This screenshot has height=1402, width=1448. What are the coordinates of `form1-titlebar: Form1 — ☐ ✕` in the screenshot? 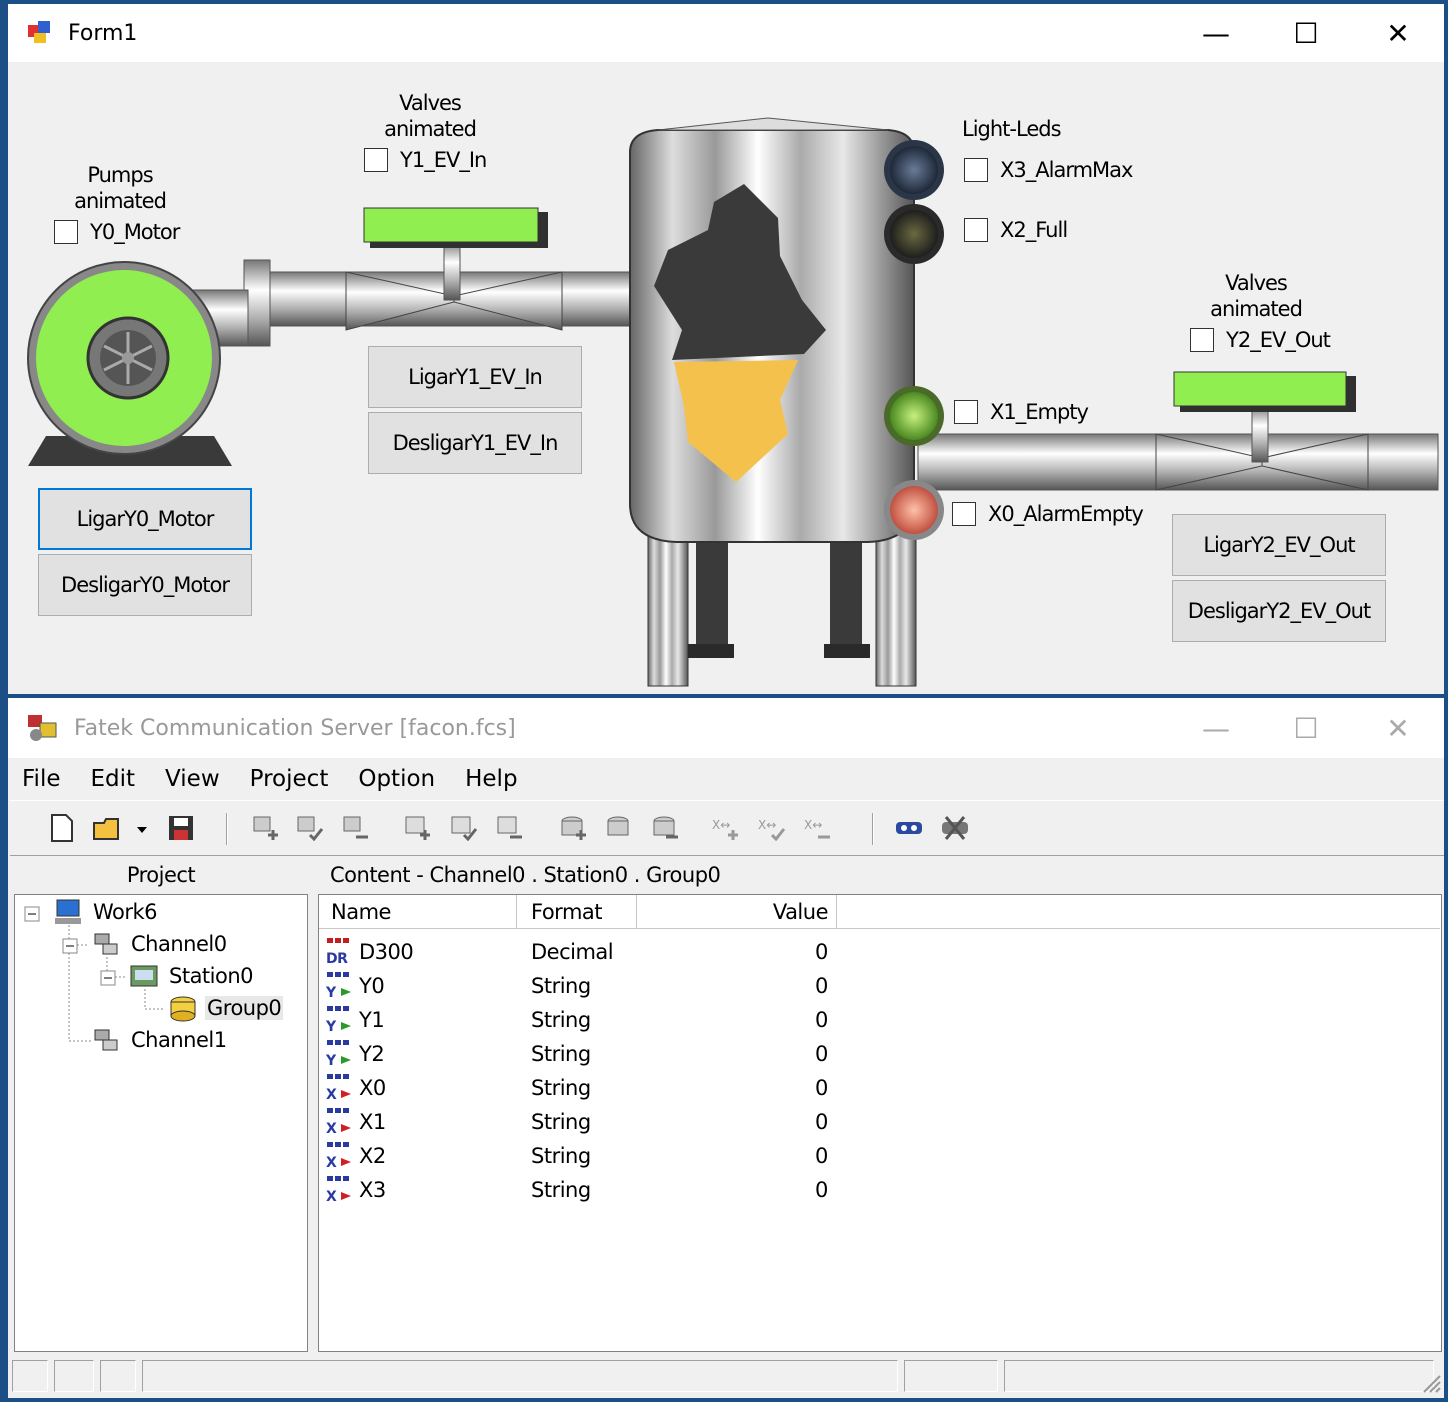 It's located at (726, 33).